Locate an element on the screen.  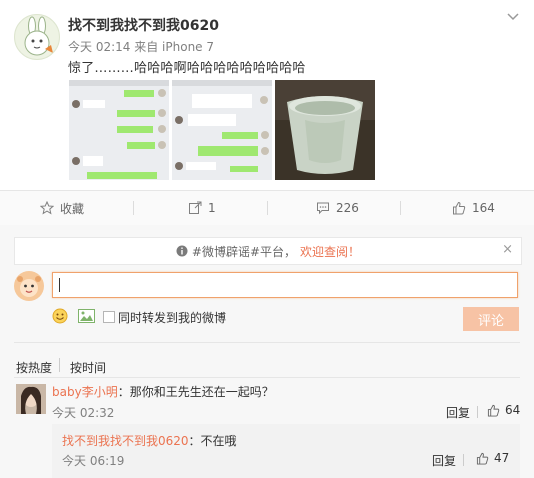
comment-username: baby李小明 is located at coordinates (85, 392).